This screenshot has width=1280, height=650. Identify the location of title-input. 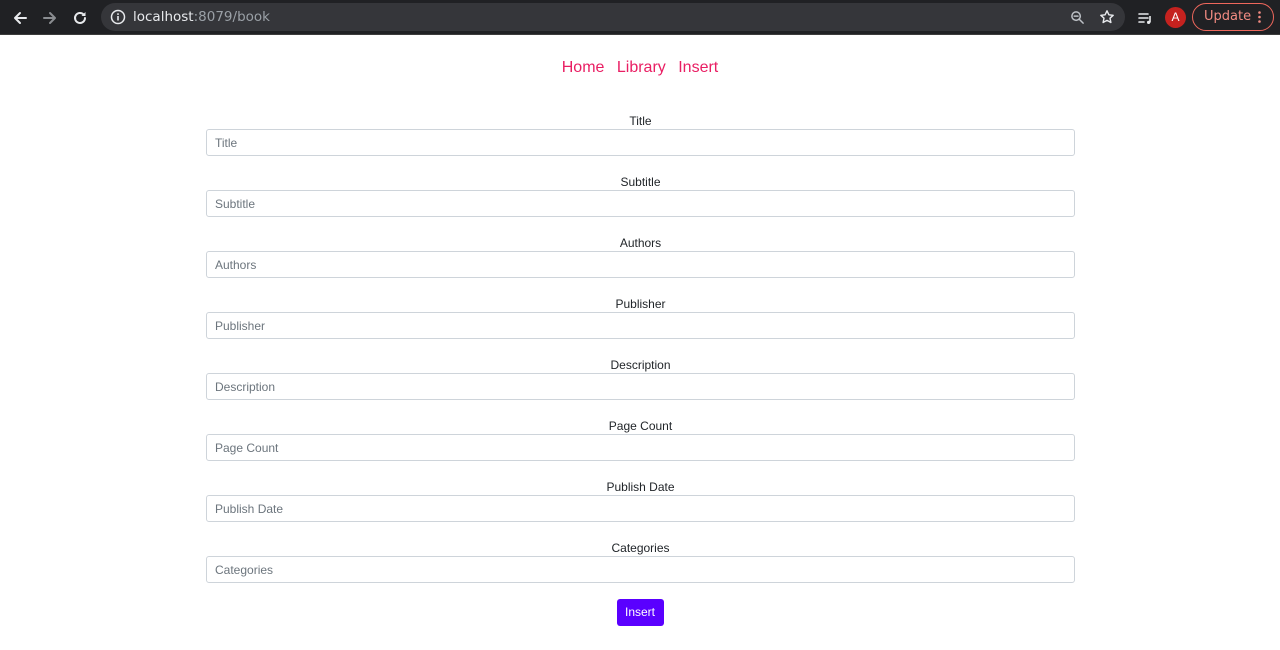
(640, 142).